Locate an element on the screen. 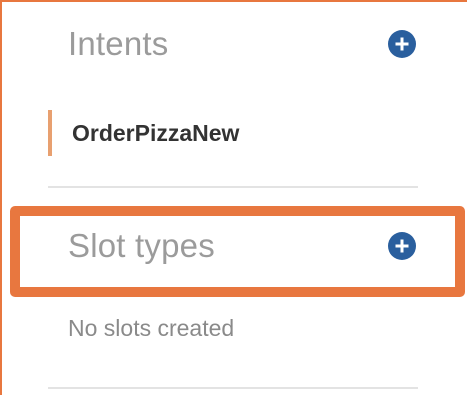 This screenshot has height=395, width=467. add-intent-button is located at coordinates (402, 44).